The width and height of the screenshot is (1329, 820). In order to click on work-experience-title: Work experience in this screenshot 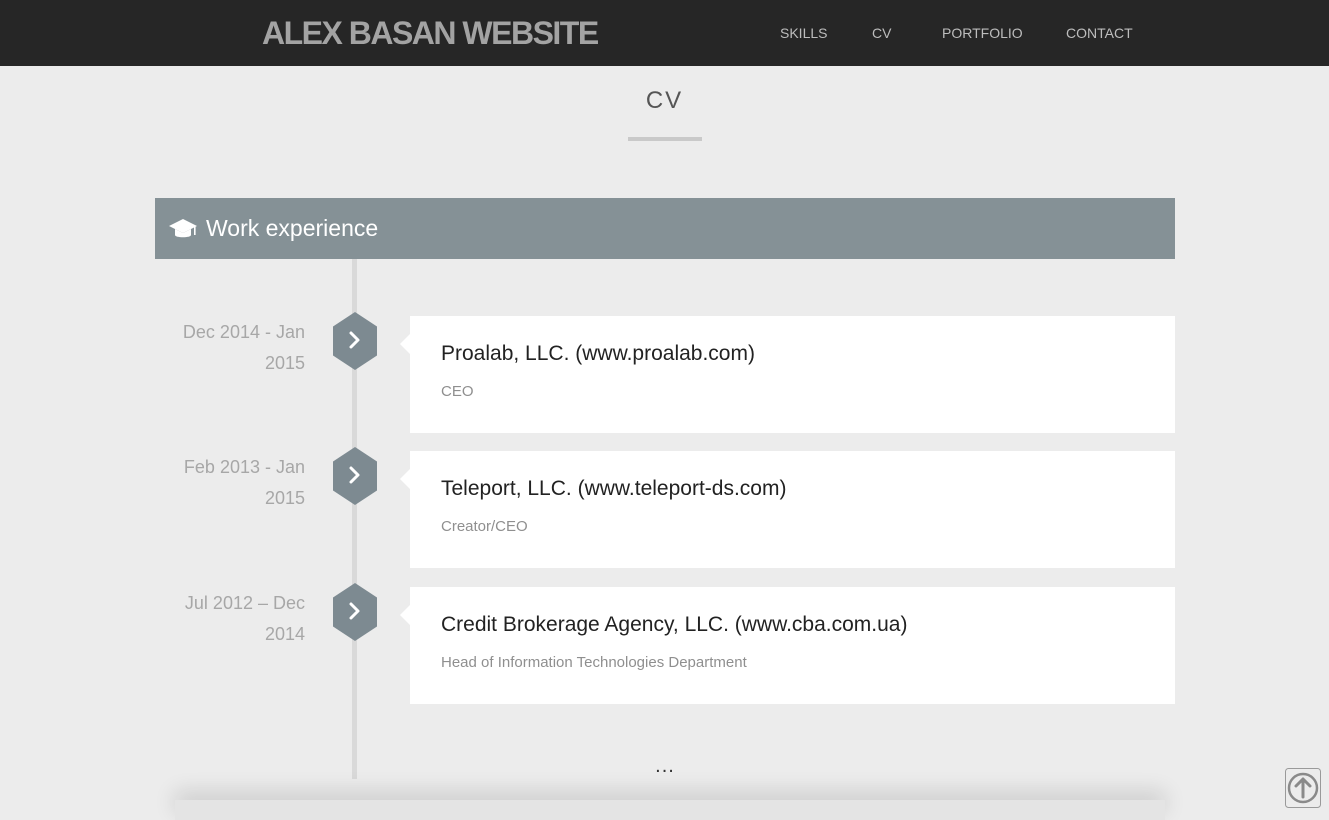, I will do `click(292, 228)`.